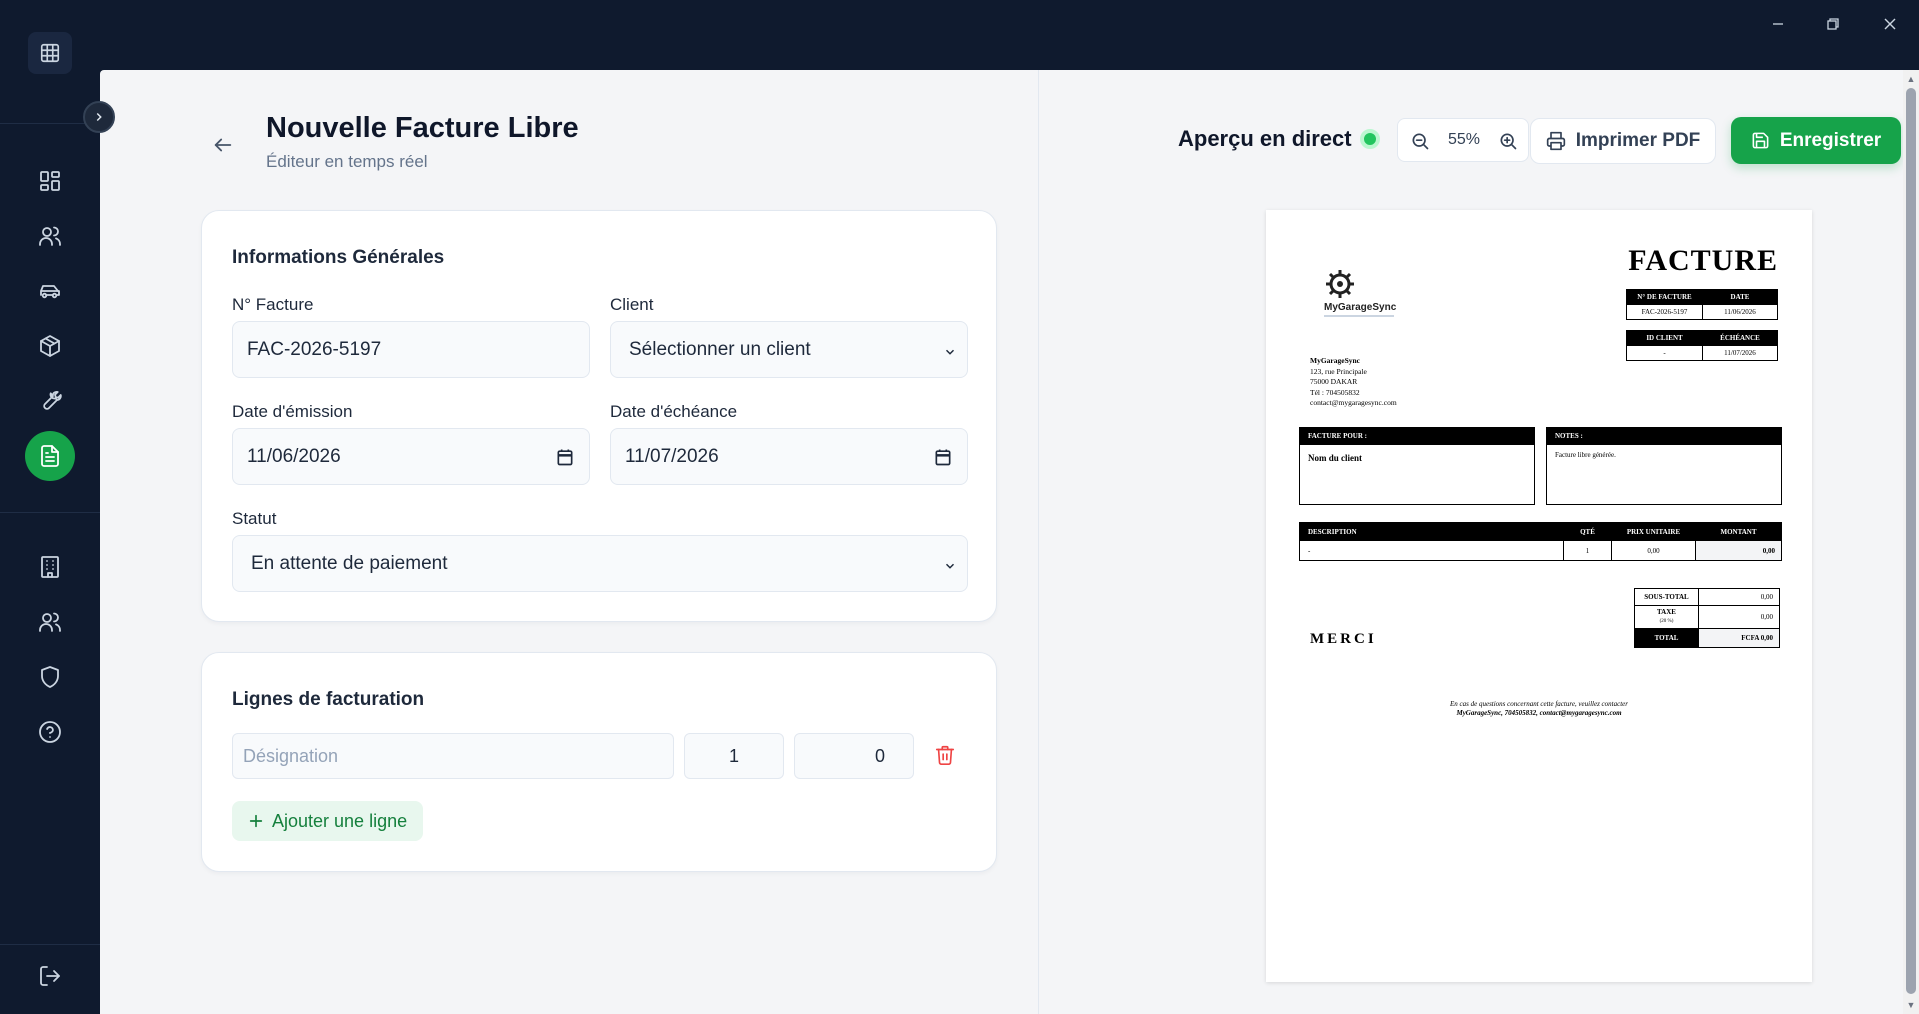 Image resolution: width=1919 pixels, height=1014 pixels. What do you see at coordinates (789, 349) in the screenshot?
I see `client-select: Sélectionner un client` at bounding box center [789, 349].